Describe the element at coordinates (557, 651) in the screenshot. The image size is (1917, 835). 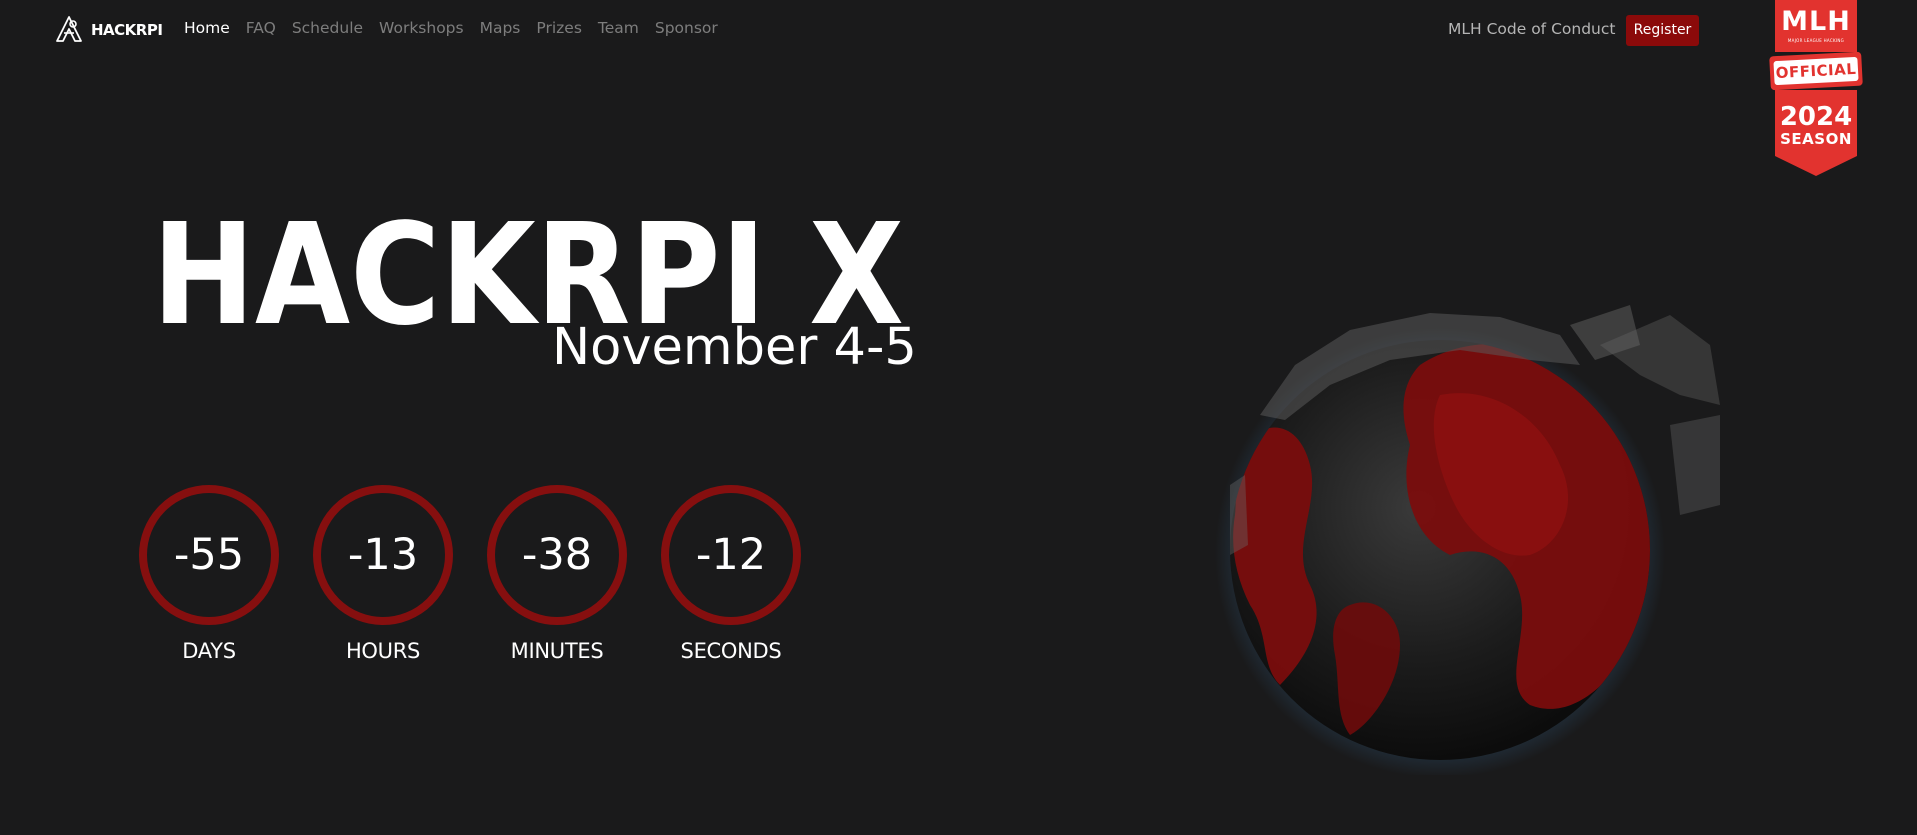
I see `countdown-minutes-label: MINUTES` at that location.